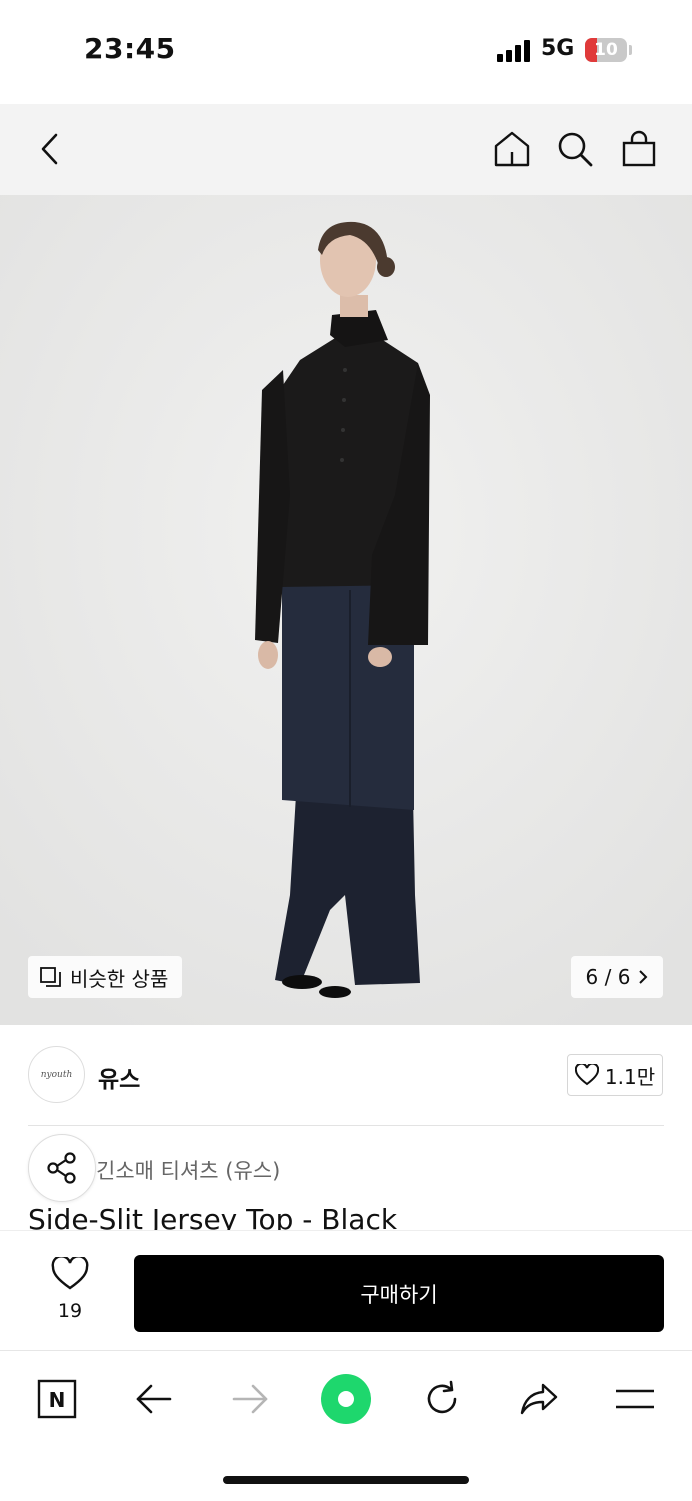  I want to click on shopping-bag-icon, so click(639, 149).